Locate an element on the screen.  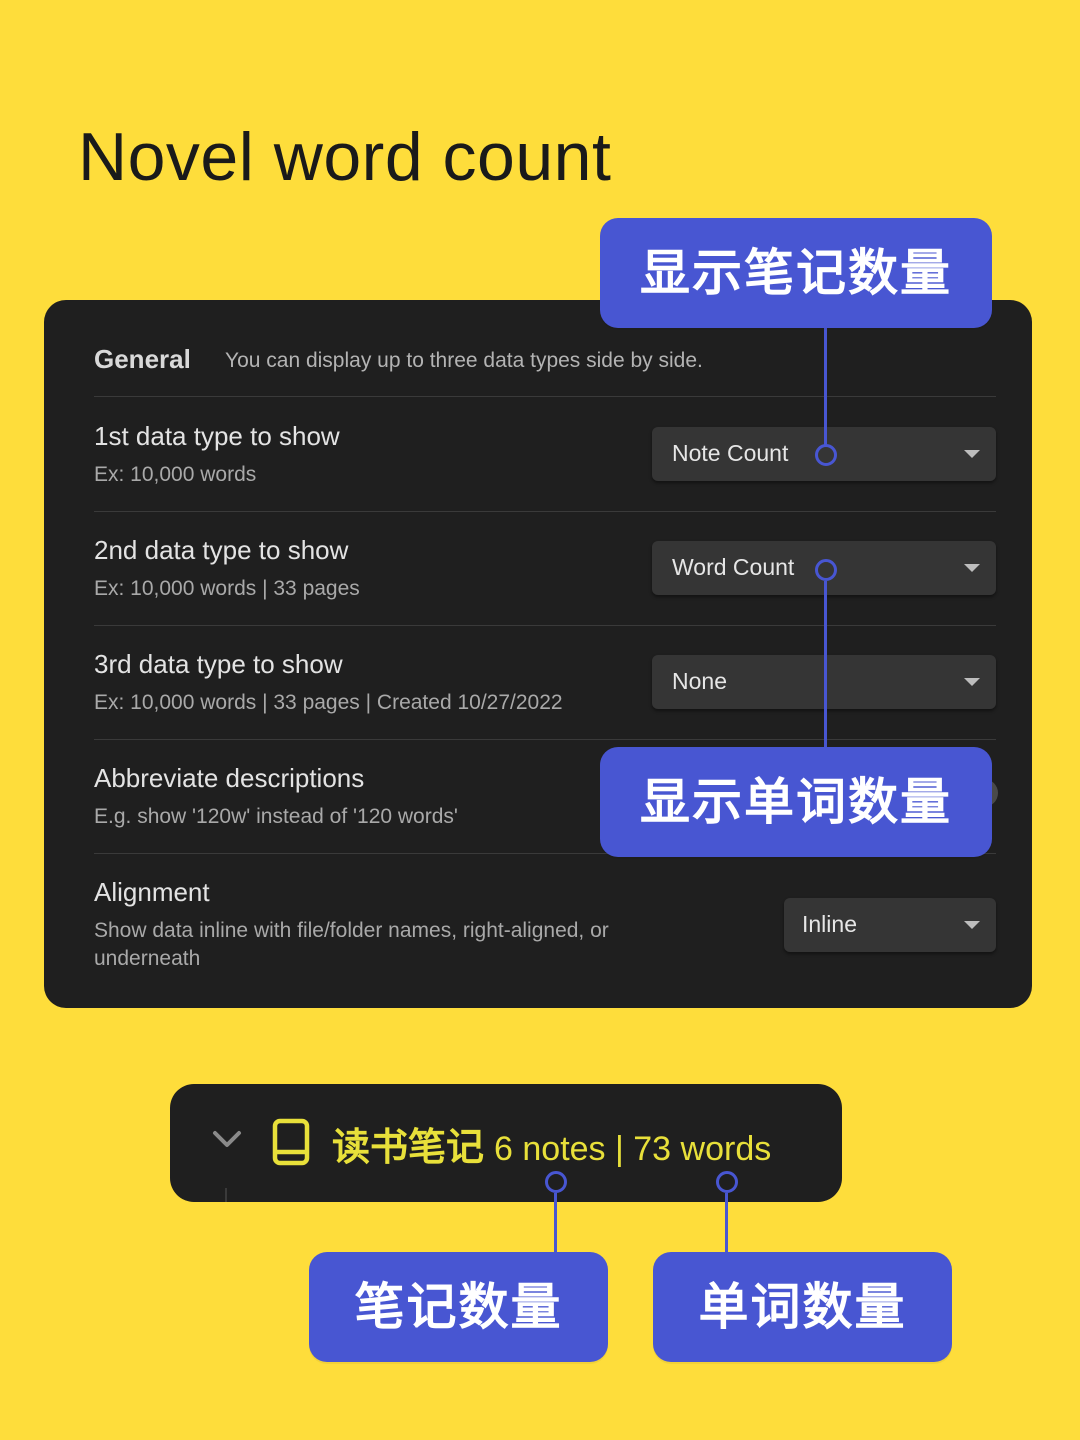
tree-guide-line is located at coordinates (226, 1195).